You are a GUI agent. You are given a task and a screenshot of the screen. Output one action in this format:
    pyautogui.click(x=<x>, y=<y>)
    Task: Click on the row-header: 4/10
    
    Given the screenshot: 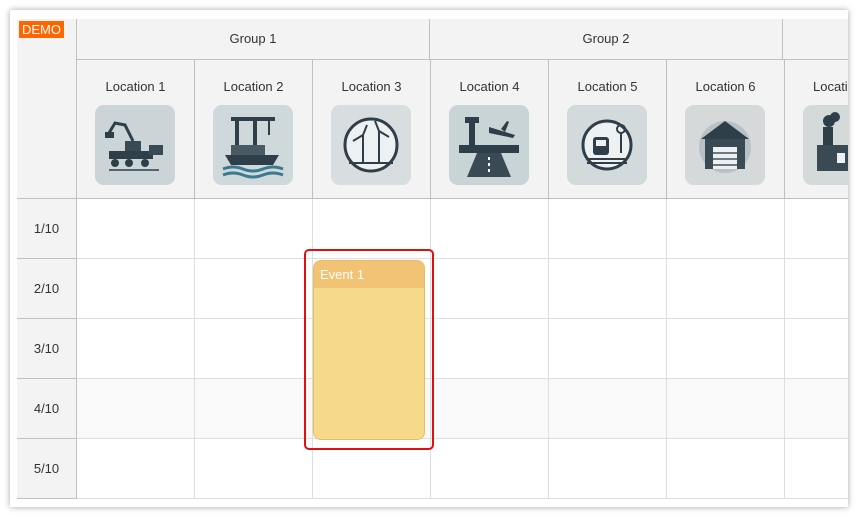 What is the action you would take?
    pyautogui.click(x=47, y=409)
    